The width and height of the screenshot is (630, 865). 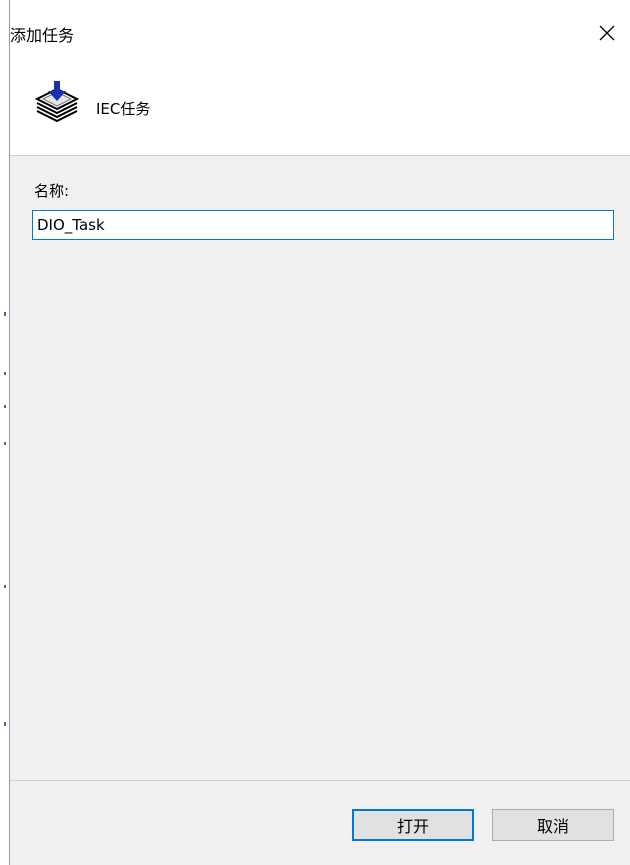 I want to click on dialog-header: IEC任务, so click(x=320, y=110).